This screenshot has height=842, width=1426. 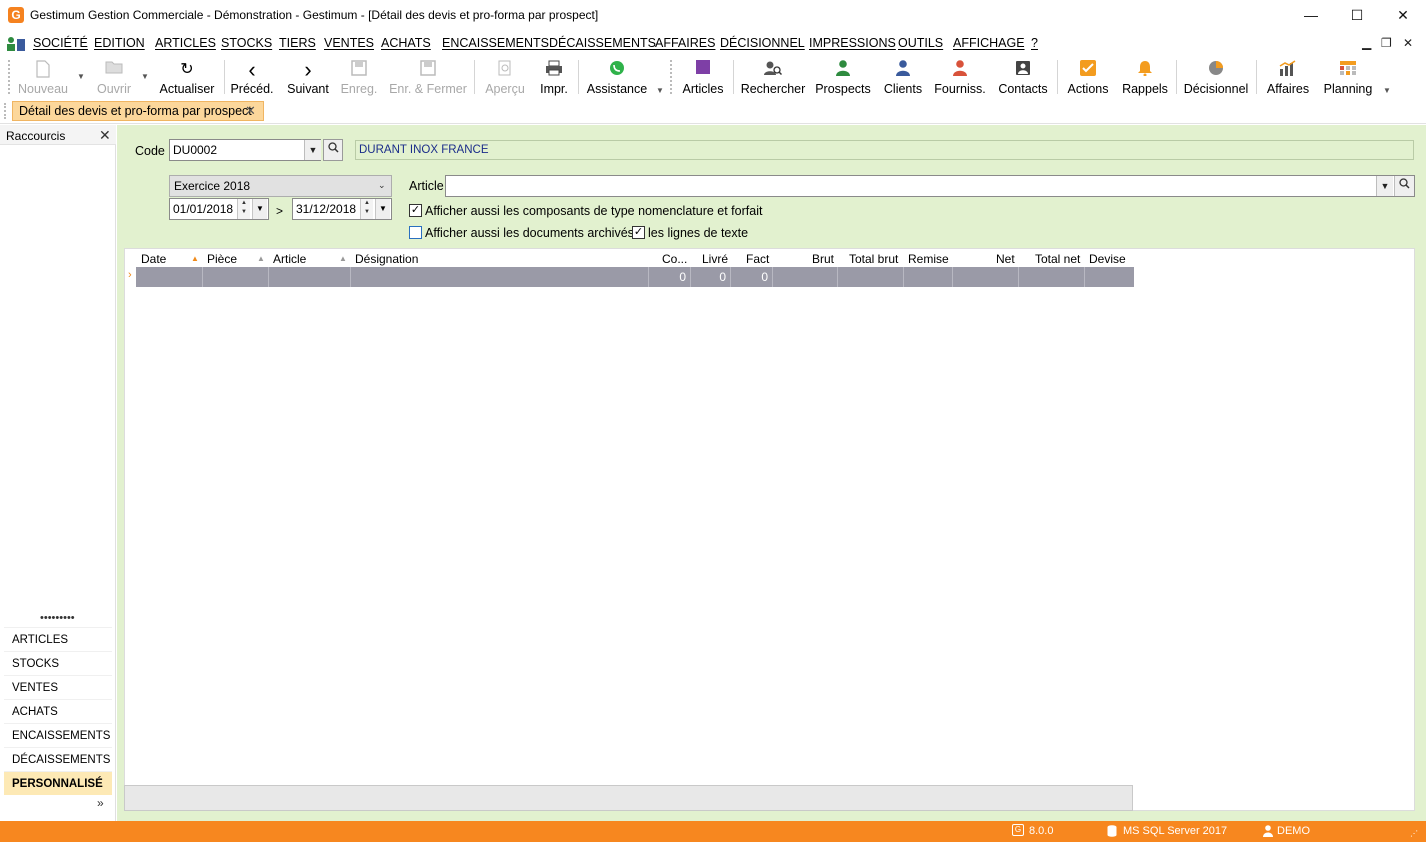 I want to click on minimize-button: —, so click(x=1311, y=15).